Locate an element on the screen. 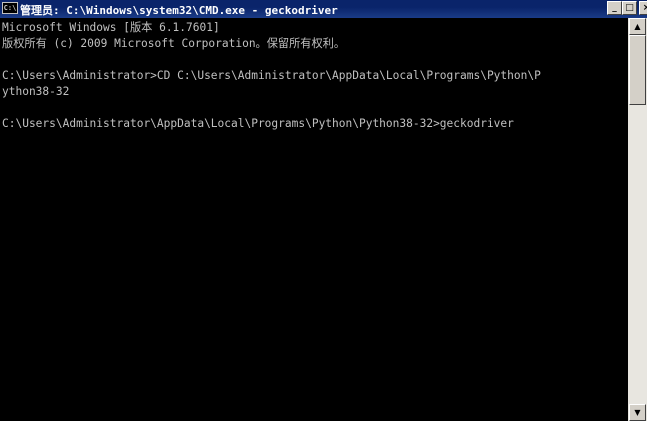 Image resolution: width=647 pixels, height=421 pixels. minimize-button: _ is located at coordinates (614, 8).